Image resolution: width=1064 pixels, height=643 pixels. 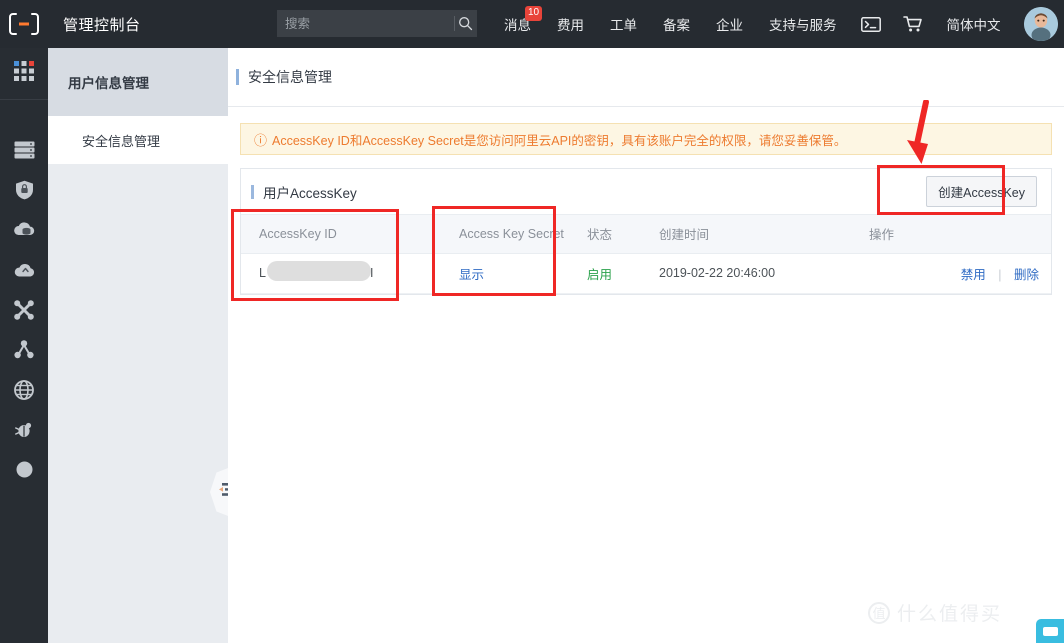 I want to click on panel-header: 用户AccessKey 创建AccessKey, so click(x=646, y=192).